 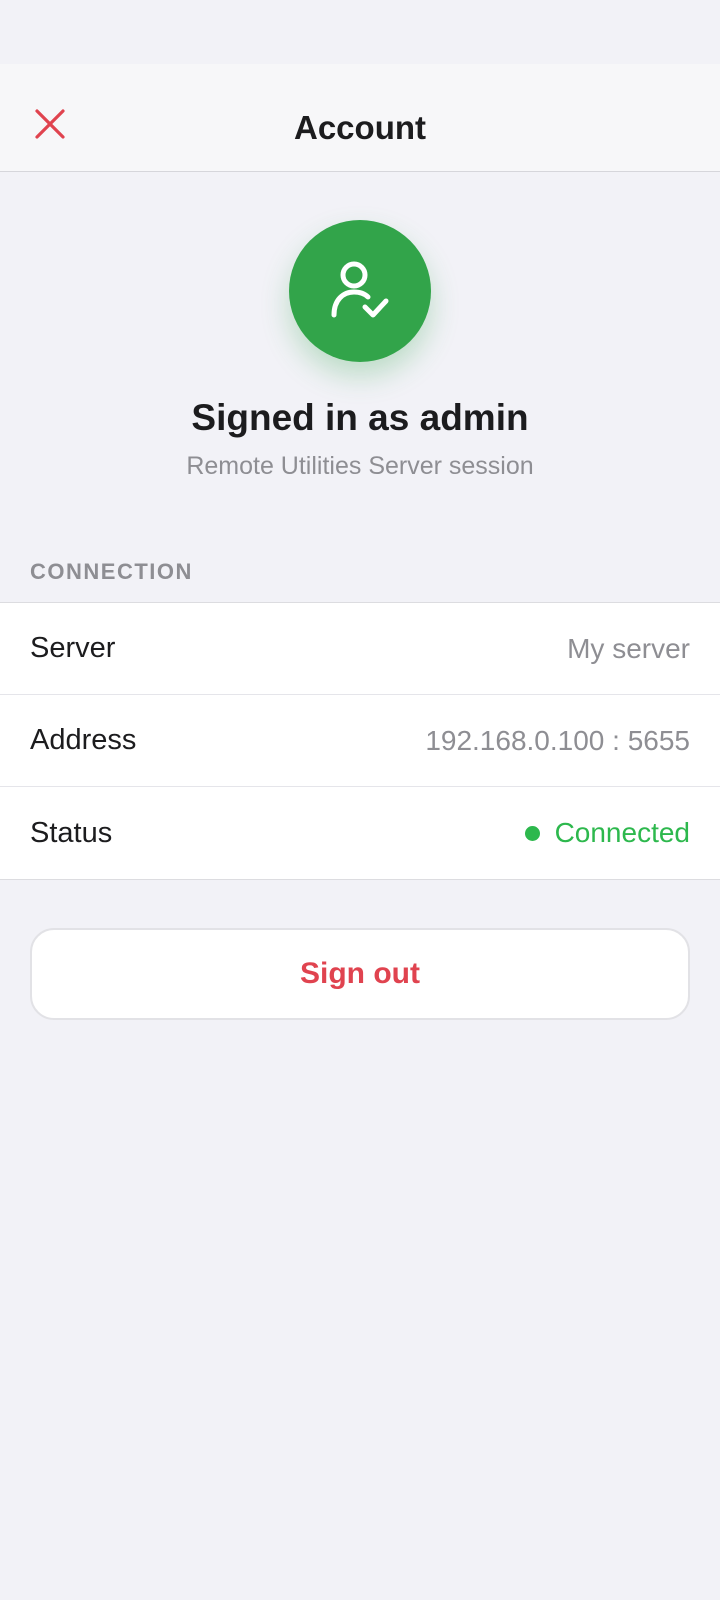 What do you see at coordinates (71, 832) in the screenshot?
I see `status-label: Status` at bounding box center [71, 832].